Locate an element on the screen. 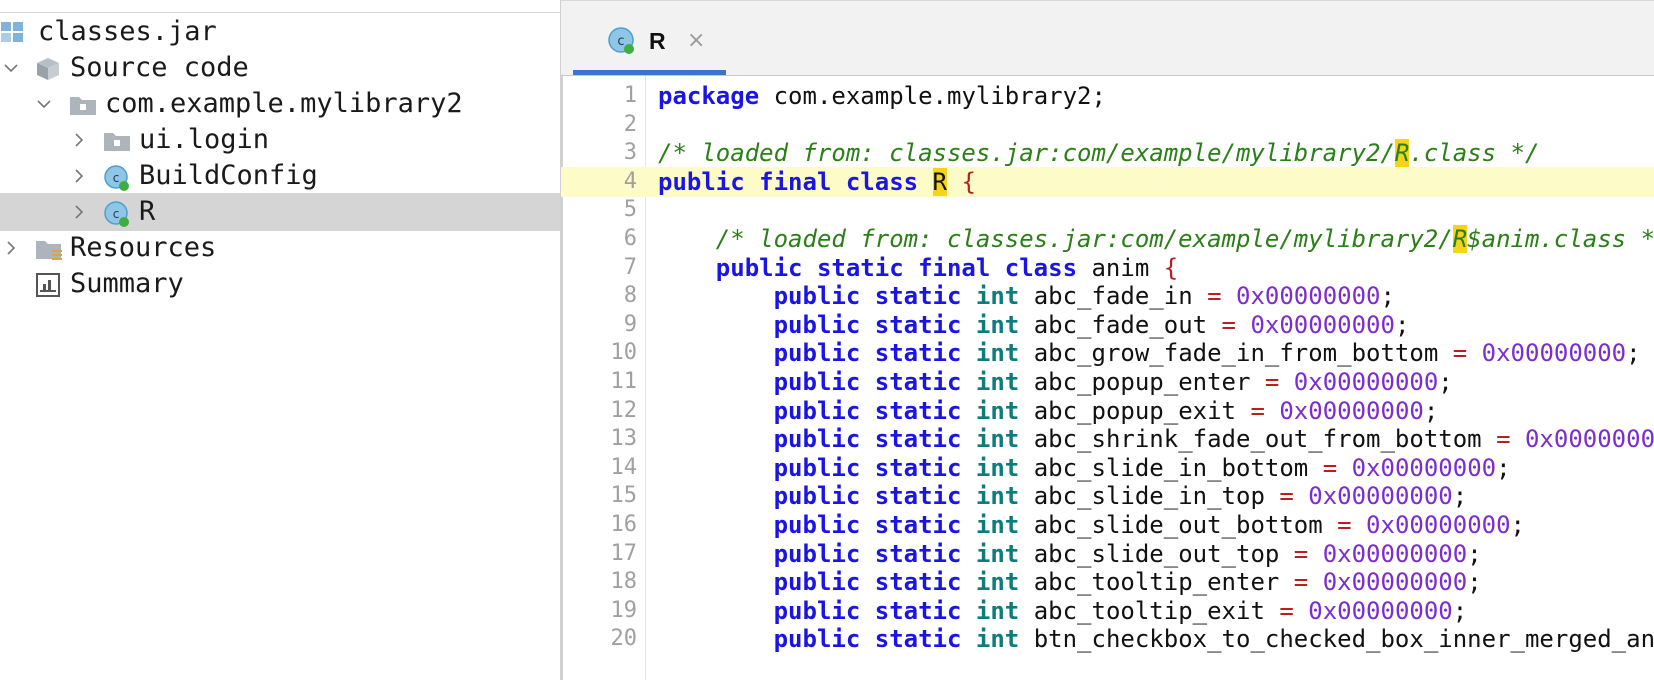 This screenshot has width=1654, height=680. tree-item-label: R is located at coordinates (147, 211).